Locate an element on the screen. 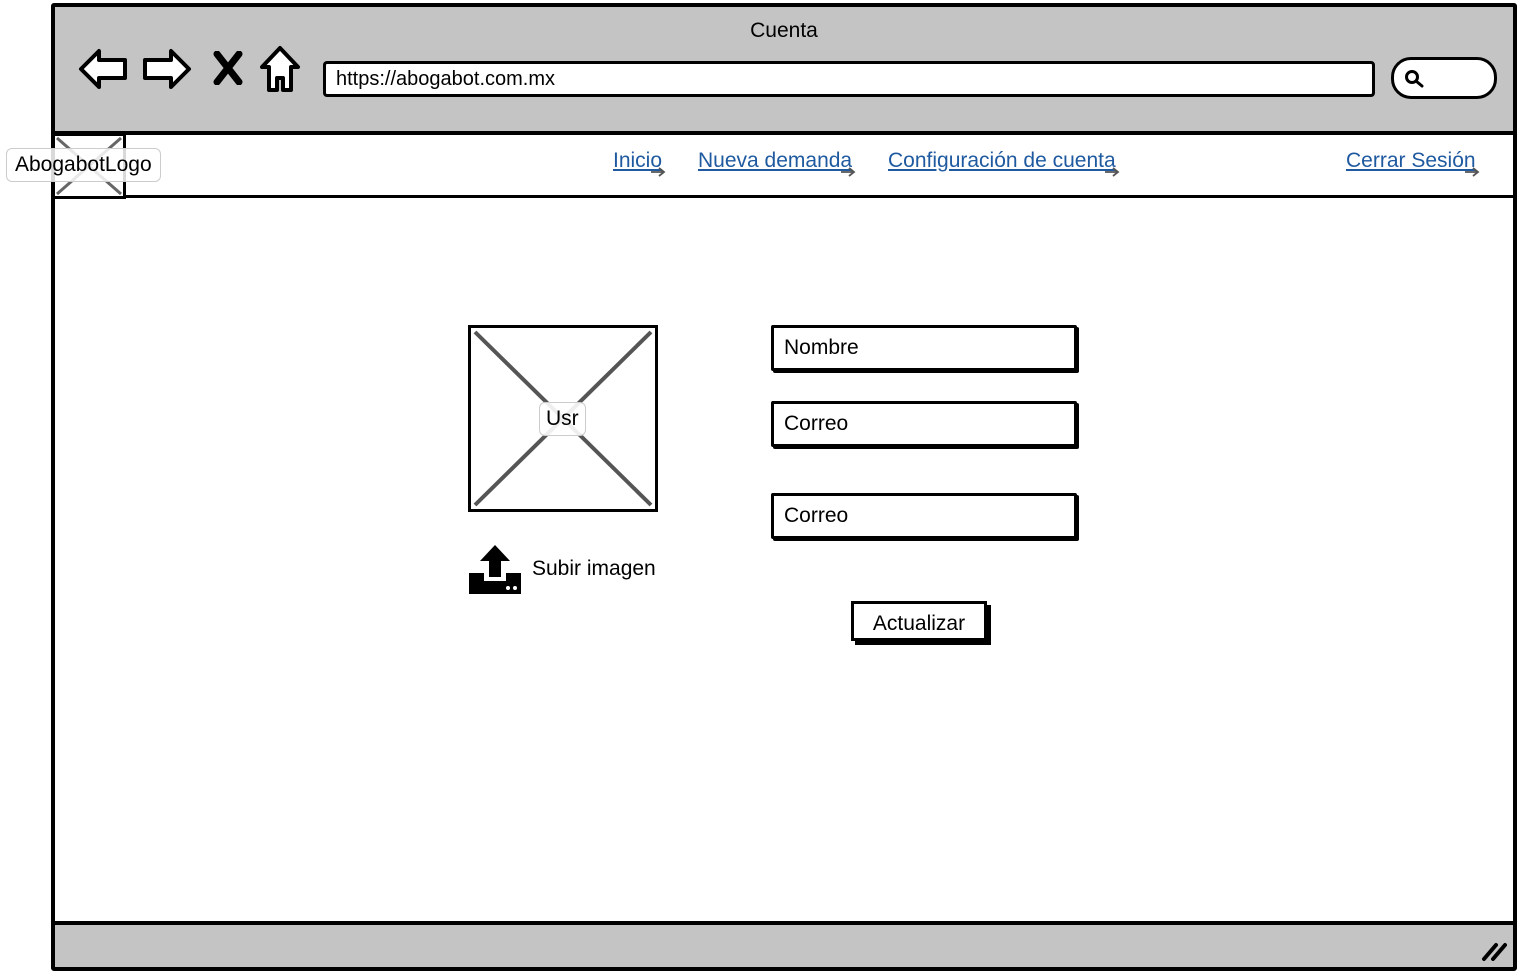 This screenshot has width=1517, height=971. upload-image-label: Subir imagen is located at coordinates (594, 568).